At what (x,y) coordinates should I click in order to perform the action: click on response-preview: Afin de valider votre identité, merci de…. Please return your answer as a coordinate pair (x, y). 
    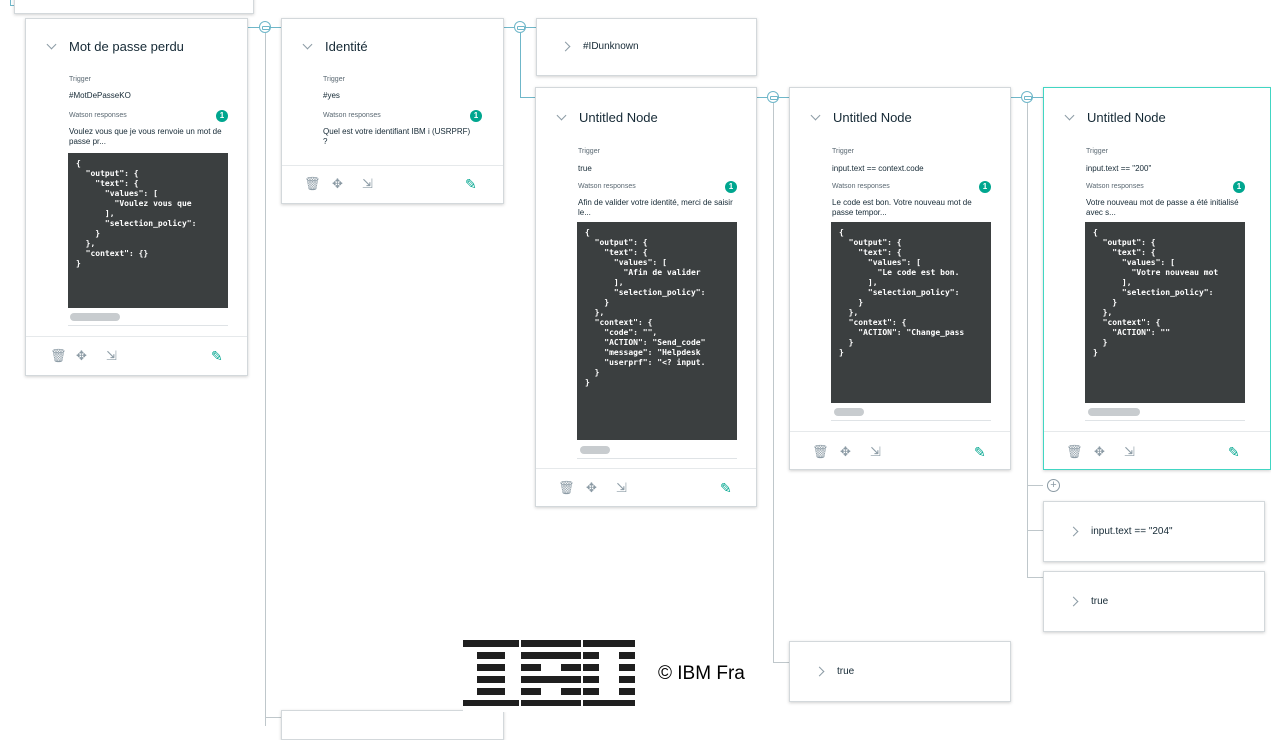
    Looking at the image, I should click on (655, 207).